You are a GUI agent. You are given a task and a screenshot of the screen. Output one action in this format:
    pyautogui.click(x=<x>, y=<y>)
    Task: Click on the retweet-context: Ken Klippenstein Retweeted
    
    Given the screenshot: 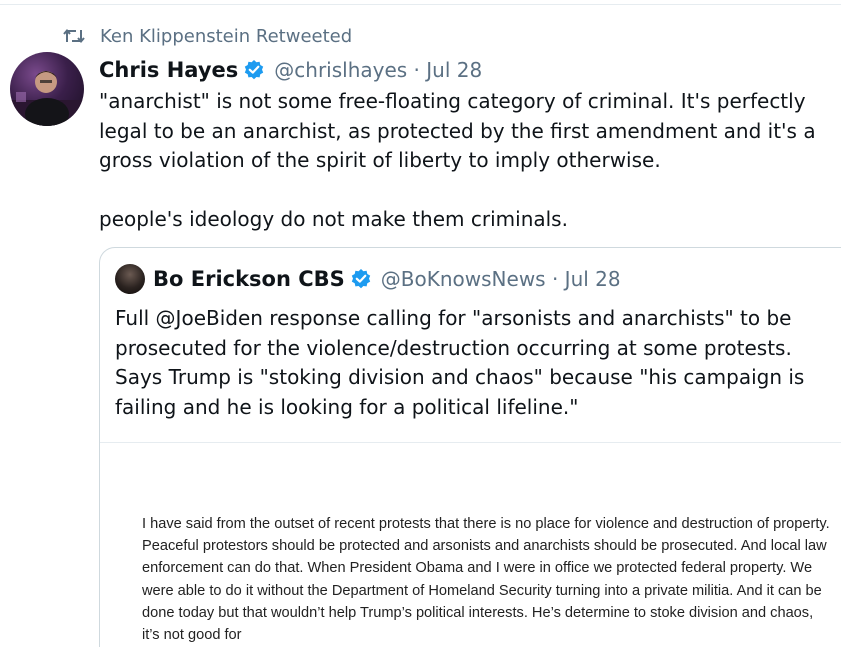 What is the action you would take?
    pyautogui.click(x=207, y=36)
    